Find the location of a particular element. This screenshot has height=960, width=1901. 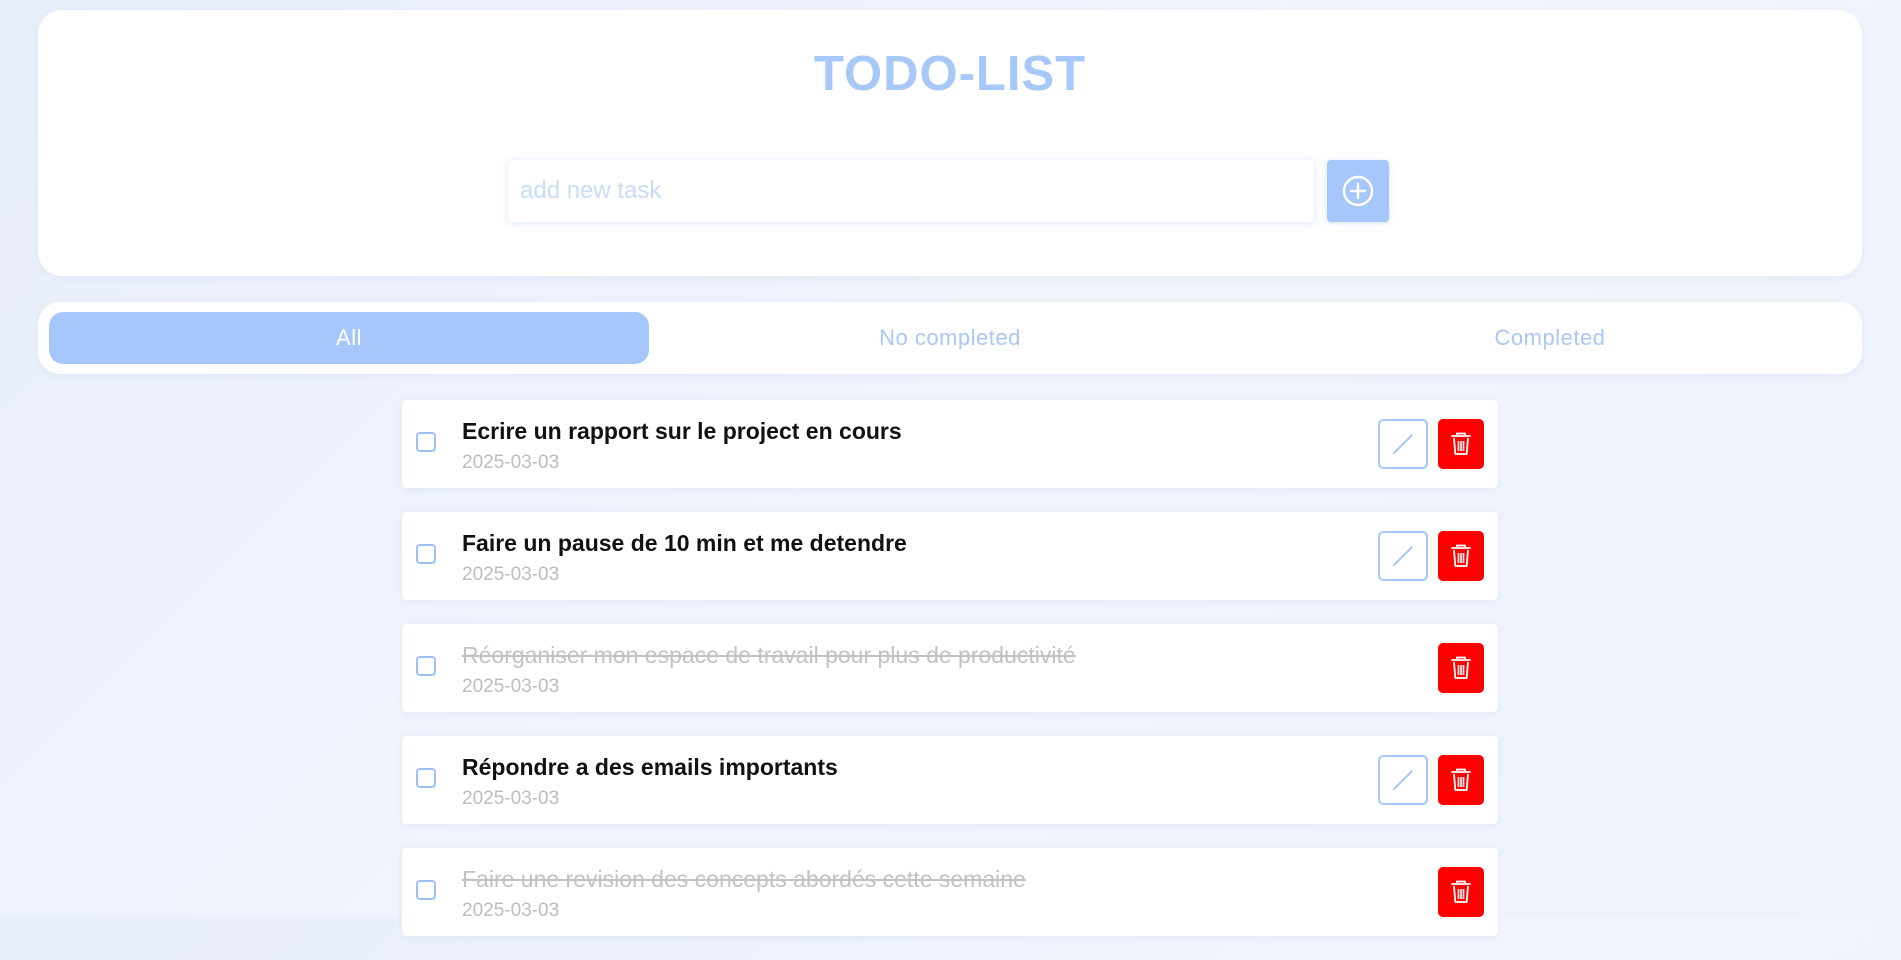

task-text: Répondre a des emails importants is located at coordinates (650, 767).